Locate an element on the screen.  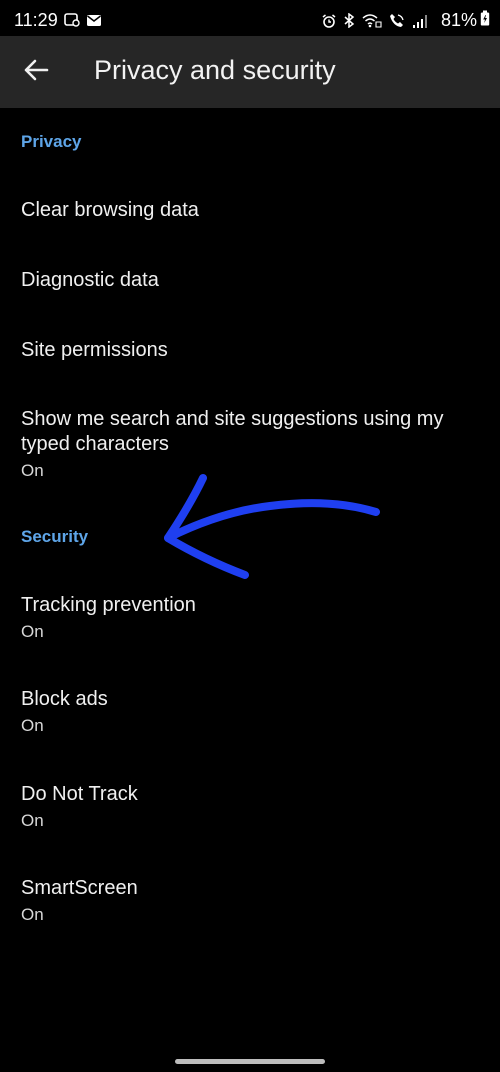
back-button is located at coordinates (36, 72).